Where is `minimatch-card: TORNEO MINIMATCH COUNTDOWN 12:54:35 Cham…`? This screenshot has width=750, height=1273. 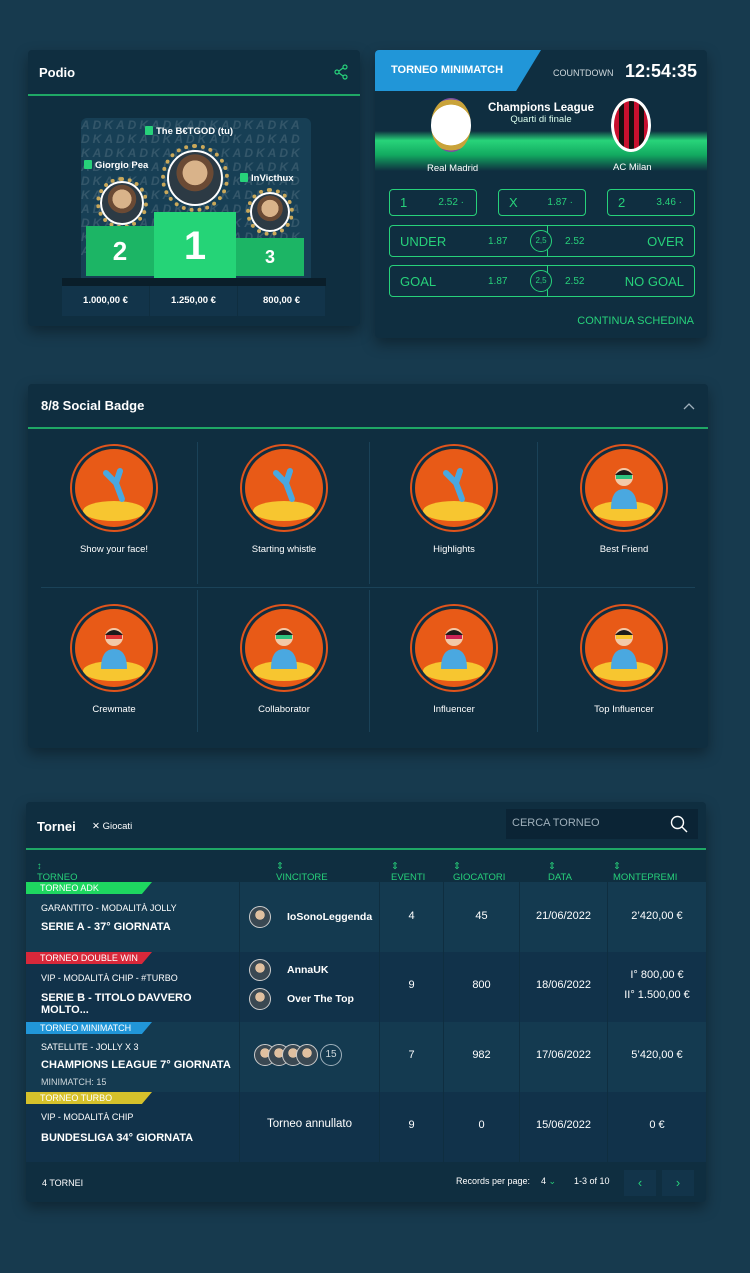
minimatch-card: TORNEO MINIMATCH COUNTDOWN 12:54:35 Cham… is located at coordinates (541, 194).